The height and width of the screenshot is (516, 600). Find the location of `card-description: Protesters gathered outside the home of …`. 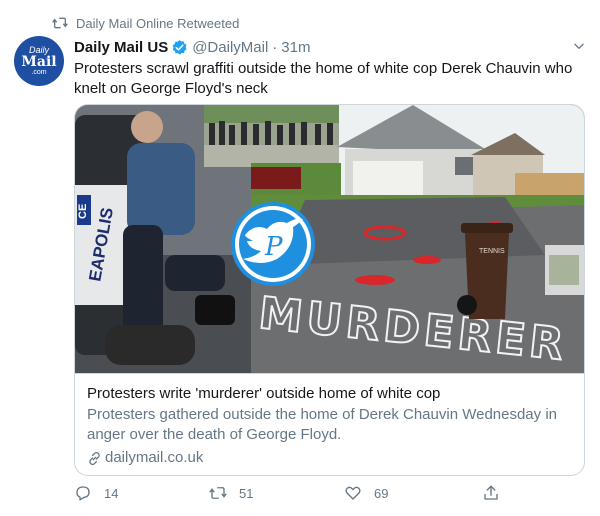

card-description: Protesters gathered outside the home of … is located at coordinates (322, 424).